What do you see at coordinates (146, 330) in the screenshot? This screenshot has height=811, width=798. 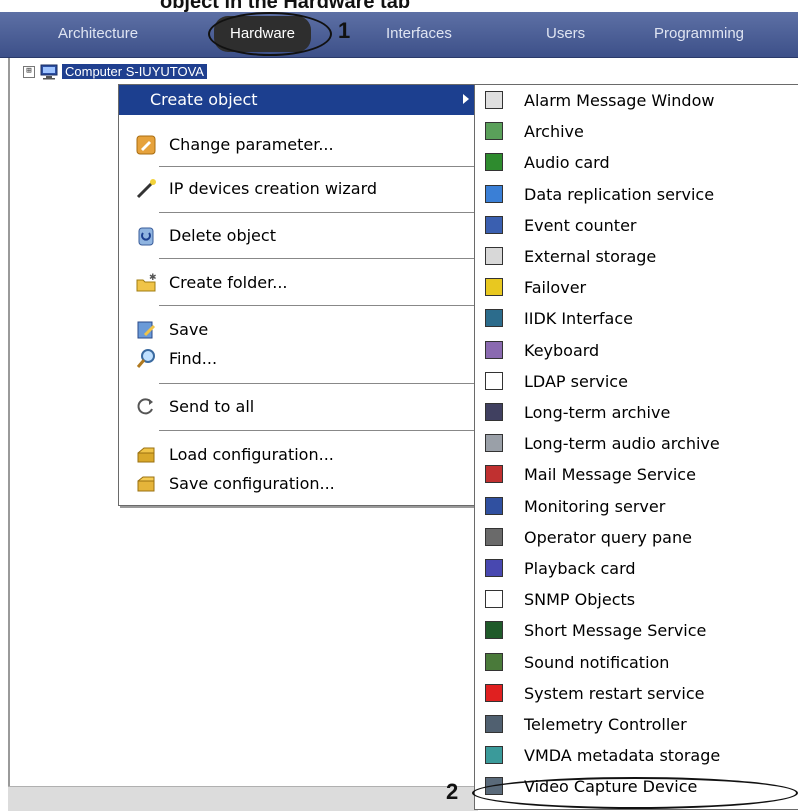 I see `save-icon` at bounding box center [146, 330].